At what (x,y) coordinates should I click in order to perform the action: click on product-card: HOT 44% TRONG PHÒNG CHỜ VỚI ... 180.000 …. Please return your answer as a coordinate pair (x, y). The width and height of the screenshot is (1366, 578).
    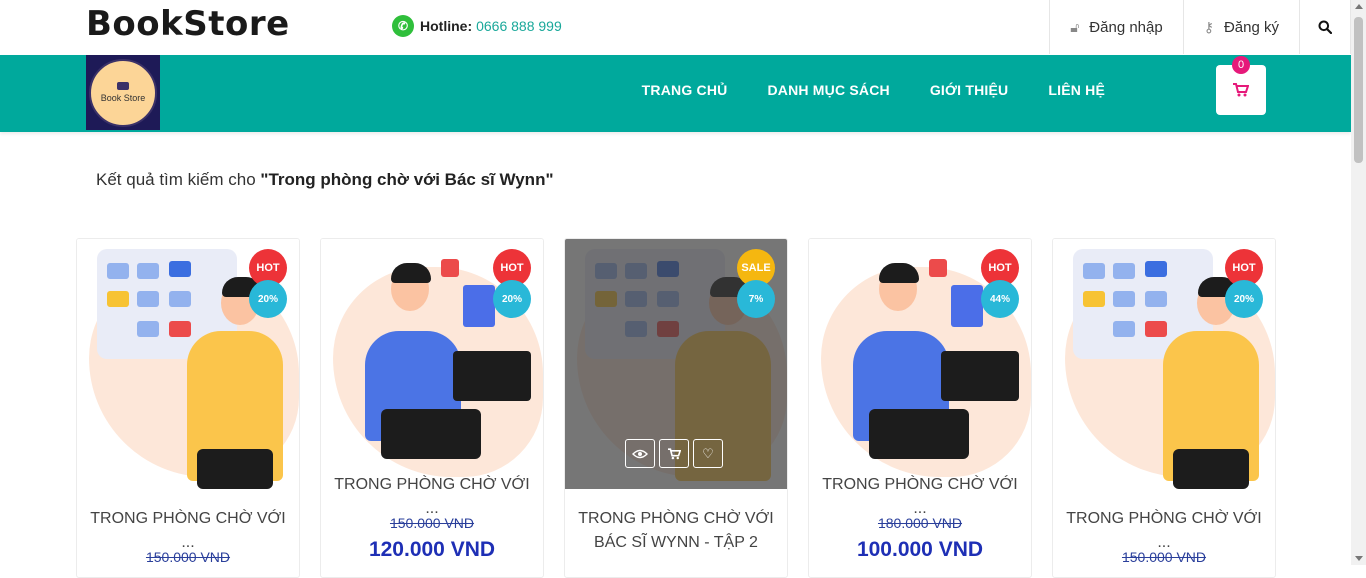
    Looking at the image, I should click on (920, 408).